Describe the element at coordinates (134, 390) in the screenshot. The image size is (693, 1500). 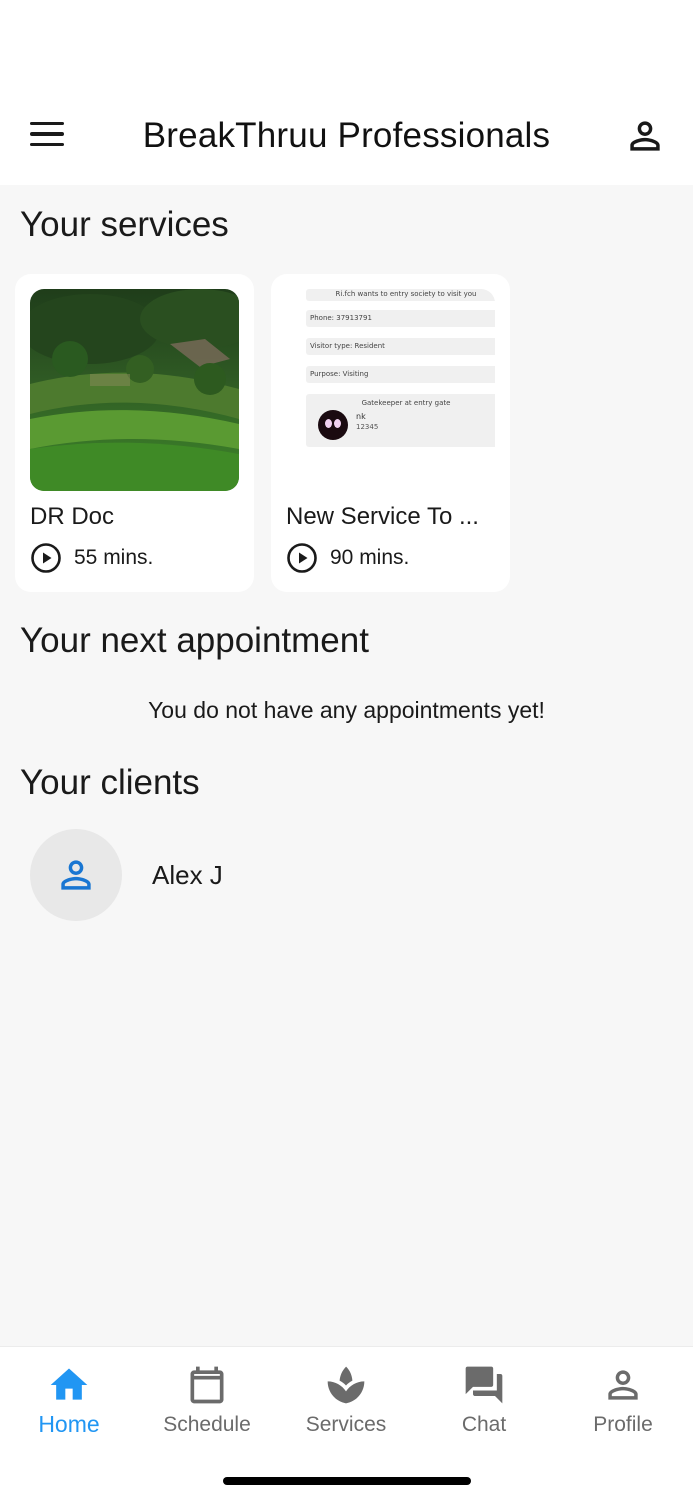
I see `service-image` at that location.